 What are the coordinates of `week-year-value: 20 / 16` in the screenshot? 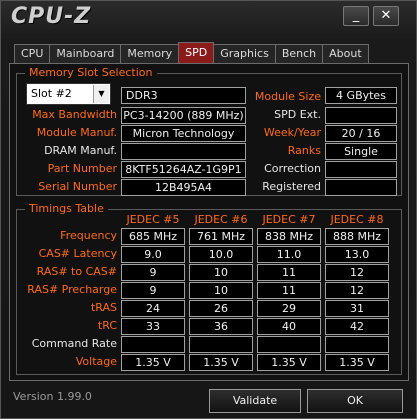 It's located at (361, 133).